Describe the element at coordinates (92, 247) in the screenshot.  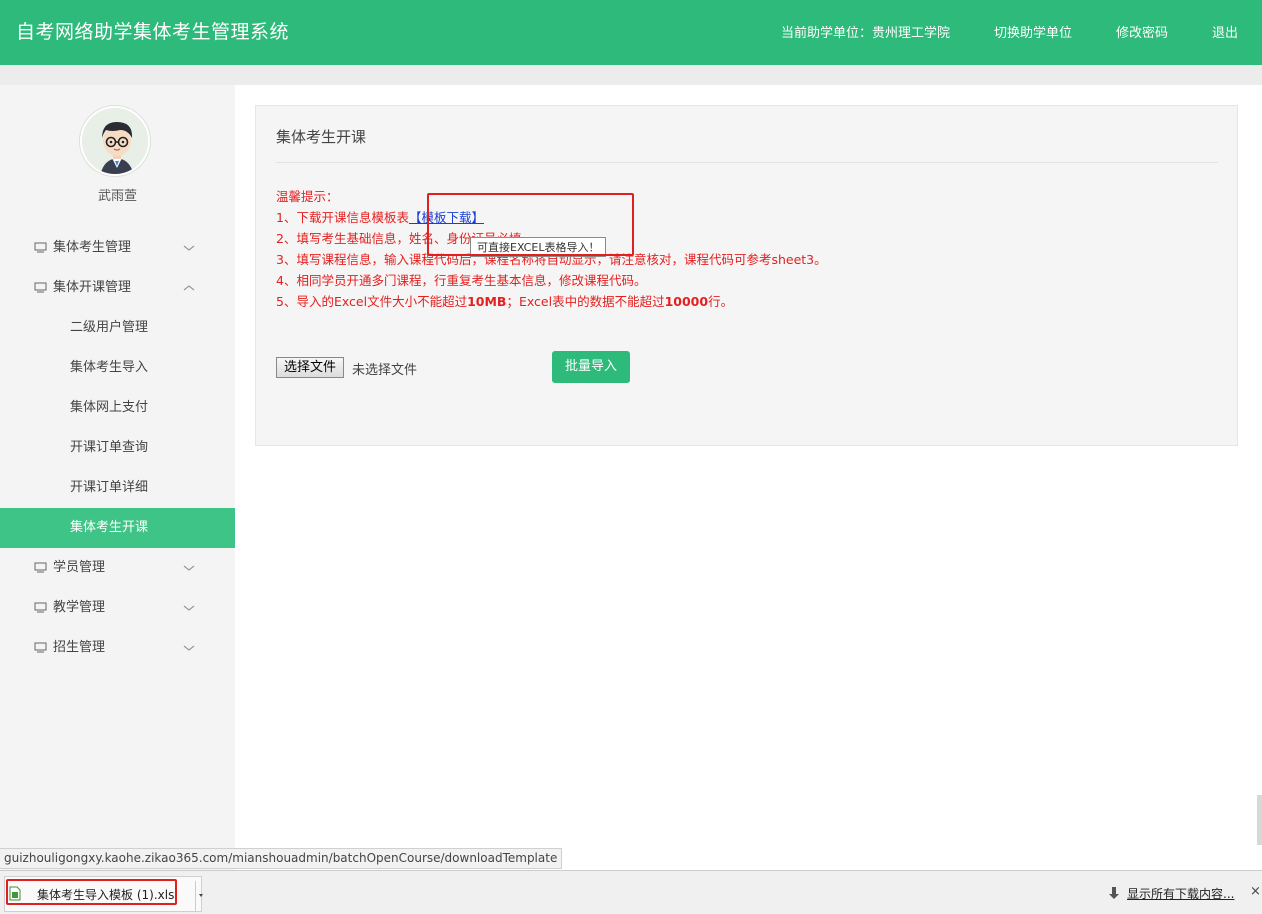
I see `sidebar-item-label: 集体考生管理` at that location.